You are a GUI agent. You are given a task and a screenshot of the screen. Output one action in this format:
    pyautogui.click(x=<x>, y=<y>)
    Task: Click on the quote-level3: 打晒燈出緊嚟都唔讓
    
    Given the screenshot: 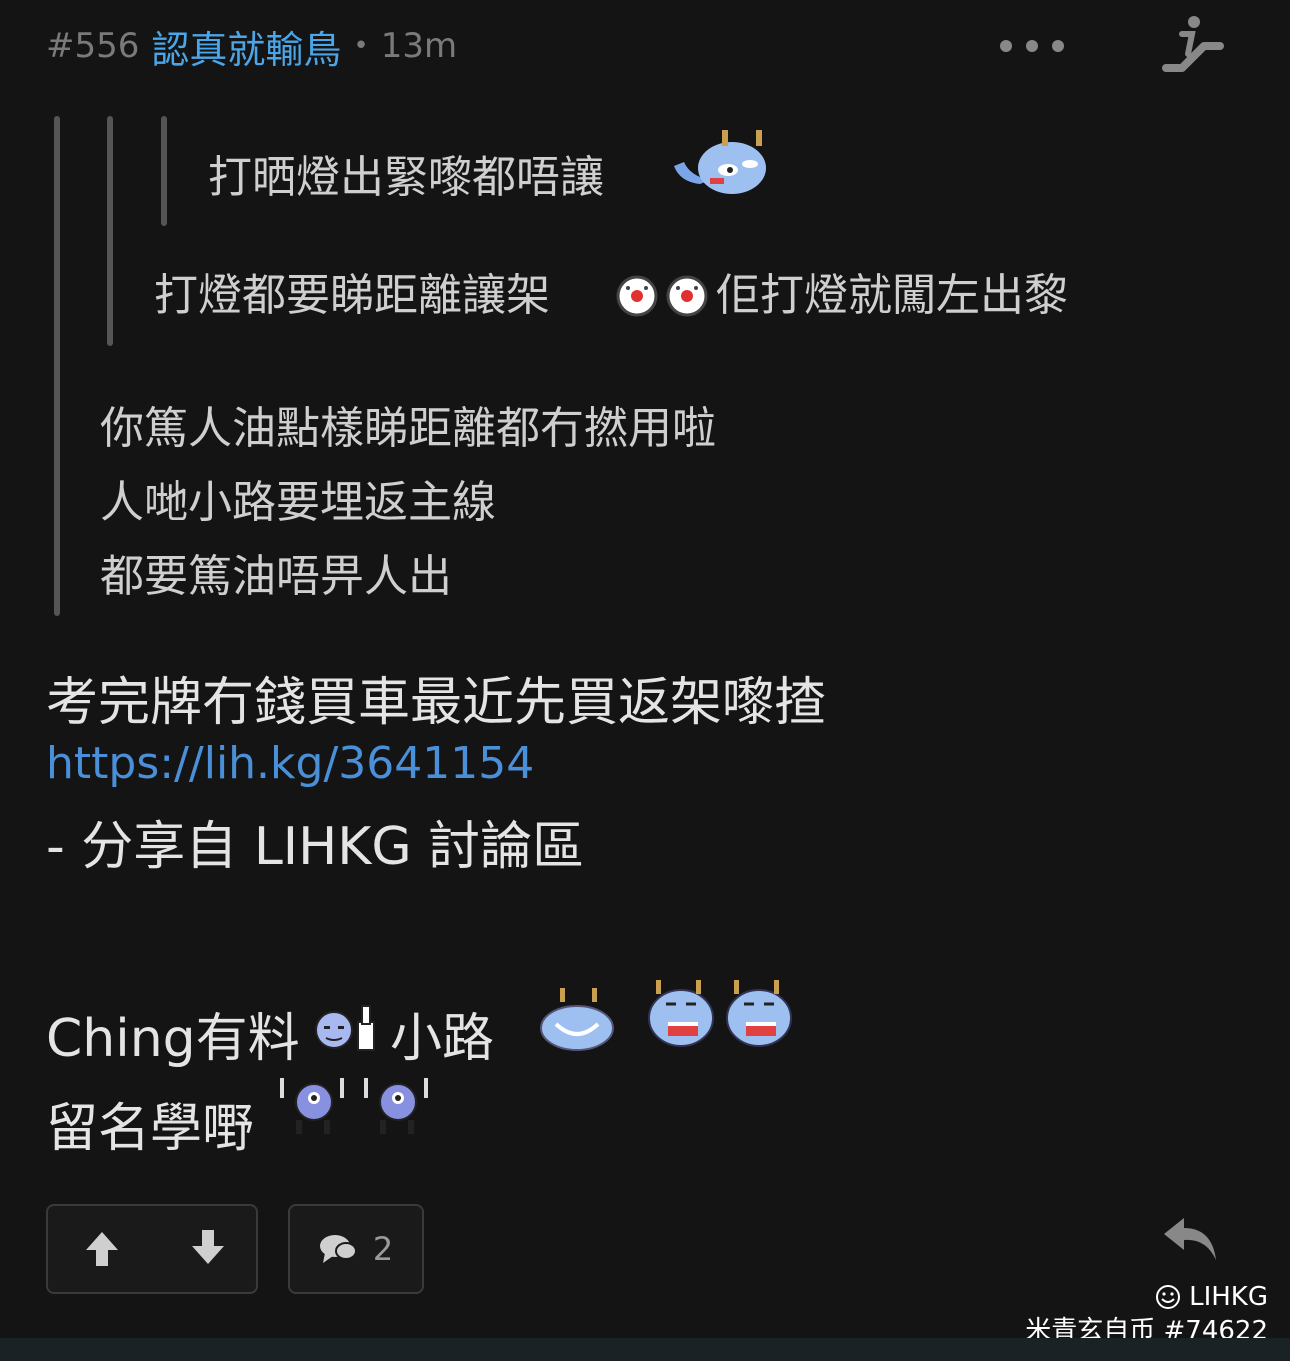 What is the action you would take?
    pyautogui.click(x=406, y=178)
    